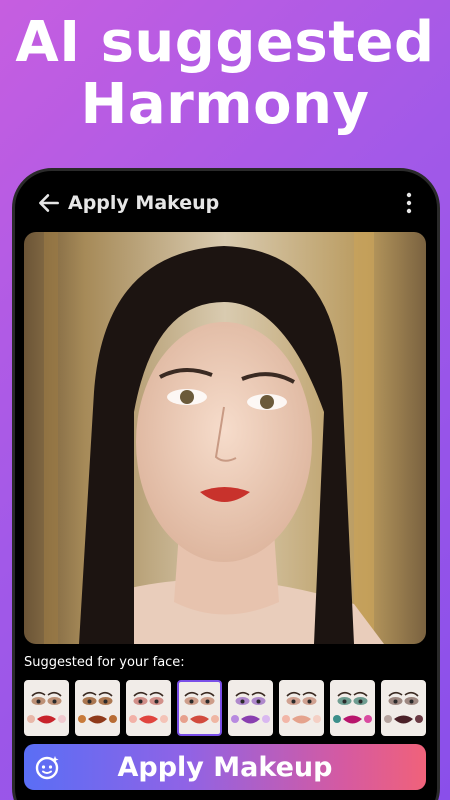 Image resolution: width=450 pixels, height=800 pixels. Describe the element at coordinates (104, 662) in the screenshot. I see `suggested-label: Suggested for your face:` at that location.